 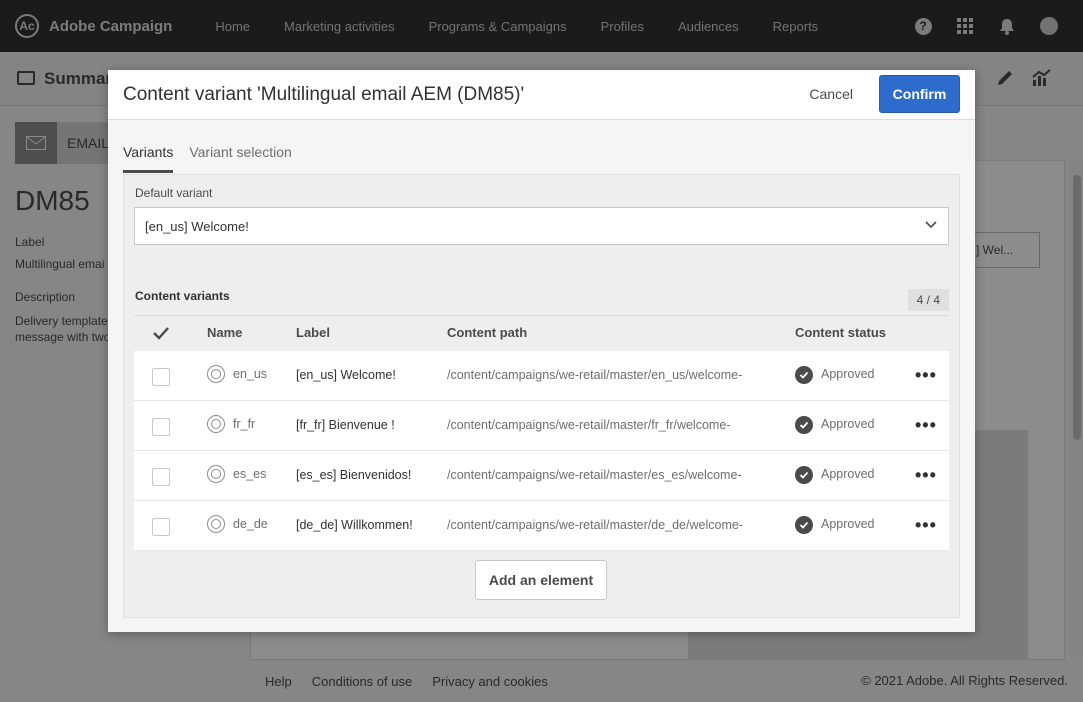 What do you see at coordinates (541, 226) in the screenshot?
I see `default-variant-select: [en_us] Welcome!` at bounding box center [541, 226].